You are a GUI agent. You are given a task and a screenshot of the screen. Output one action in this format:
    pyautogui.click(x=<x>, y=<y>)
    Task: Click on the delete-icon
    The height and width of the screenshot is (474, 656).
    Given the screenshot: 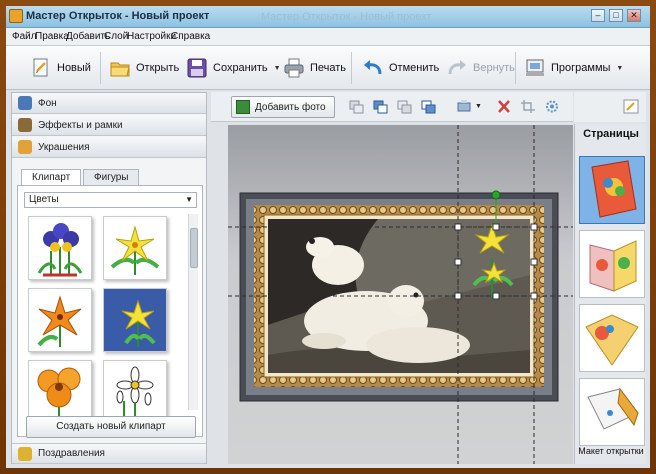 What is the action you would take?
    pyautogui.click(x=504, y=106)
    